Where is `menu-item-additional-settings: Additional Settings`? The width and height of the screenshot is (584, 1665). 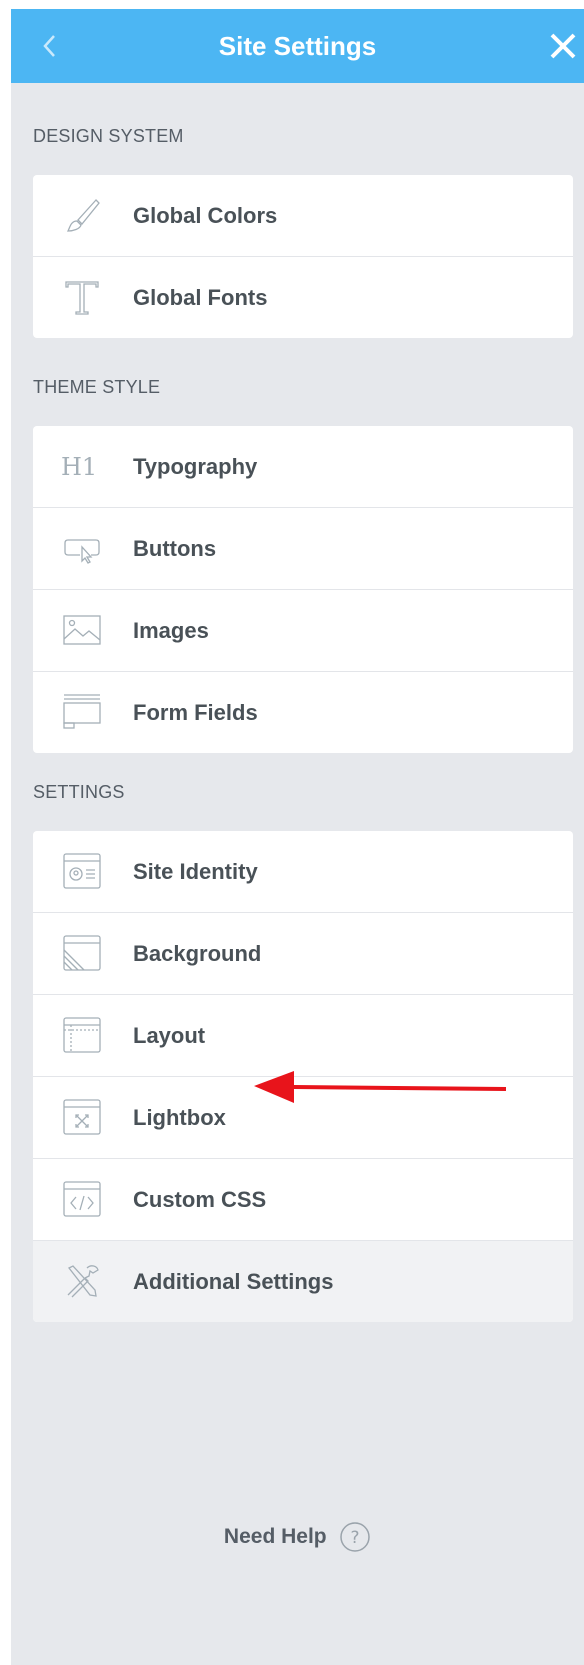 menu-item-additional-settings: Additional Settings is located at coordinates (303, 1281).